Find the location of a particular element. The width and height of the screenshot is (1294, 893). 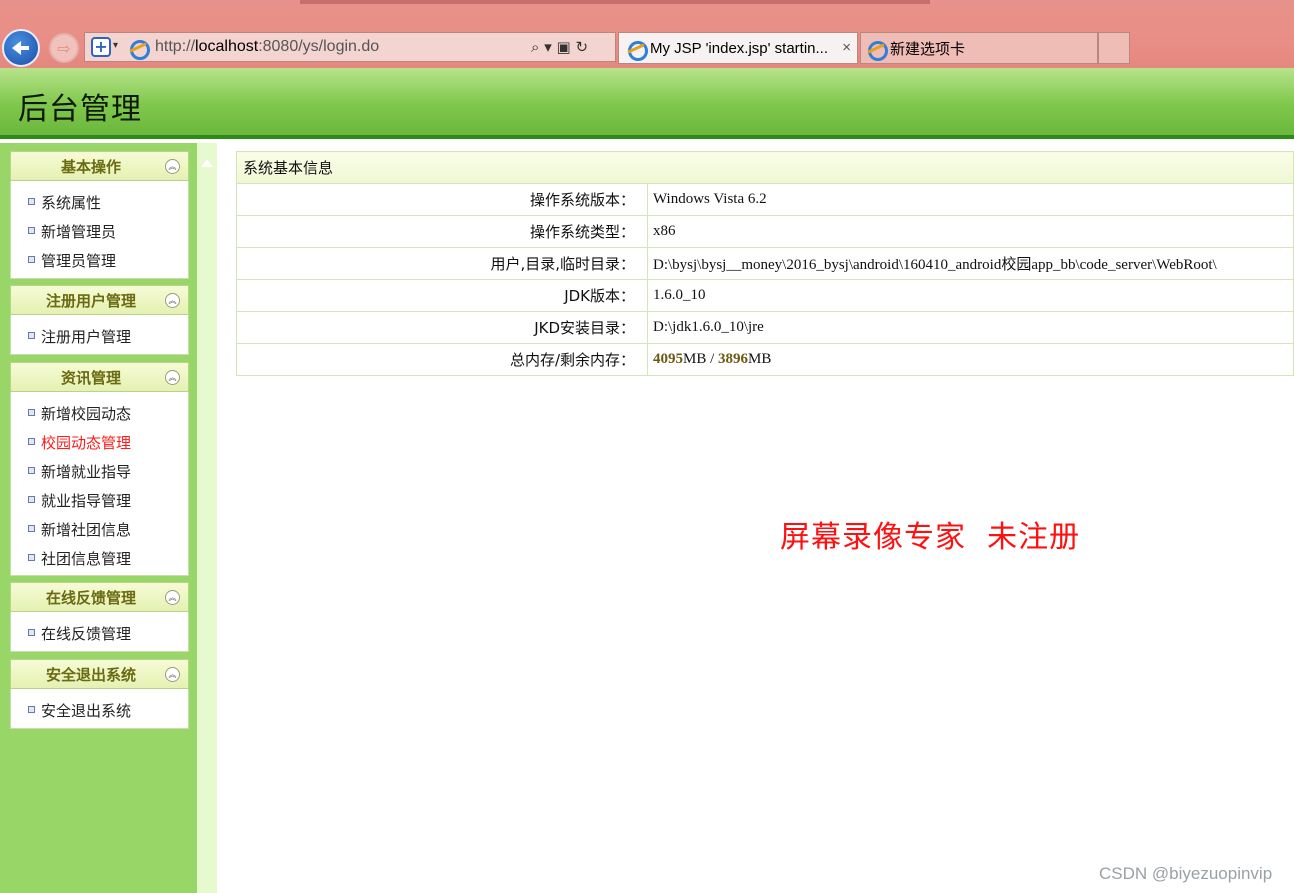

sidebar-item-user-manage: 注册用户管理 is located at coordinates (99, 335).